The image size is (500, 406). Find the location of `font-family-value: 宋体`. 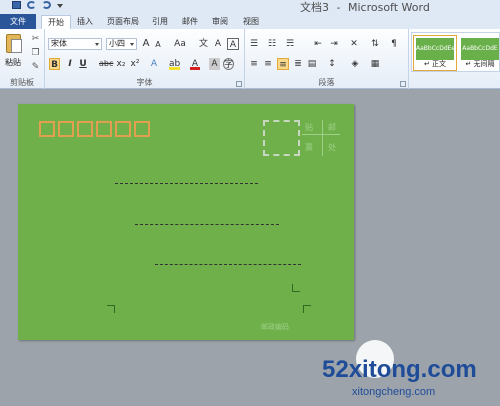

font-family-value: 宋体 is located at coordinates (59, 43).